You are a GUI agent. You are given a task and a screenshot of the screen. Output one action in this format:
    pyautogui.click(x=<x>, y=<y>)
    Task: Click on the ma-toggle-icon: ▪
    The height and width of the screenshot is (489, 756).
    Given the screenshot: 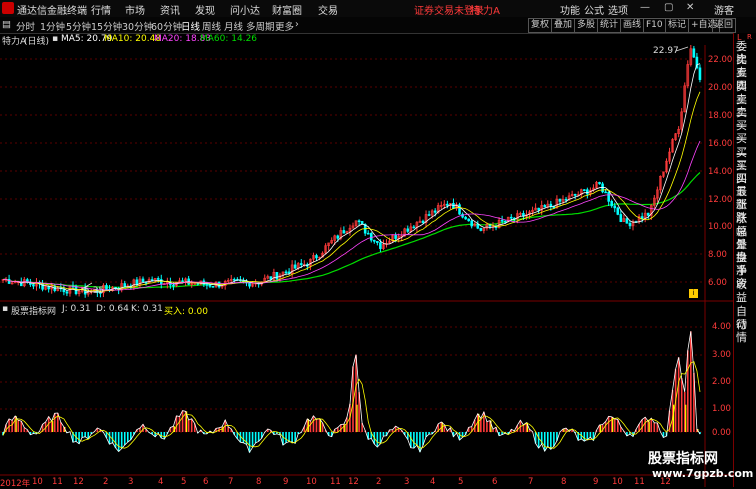 What is the action you would take?
    pyautogui.click(x=55, y=39)
    